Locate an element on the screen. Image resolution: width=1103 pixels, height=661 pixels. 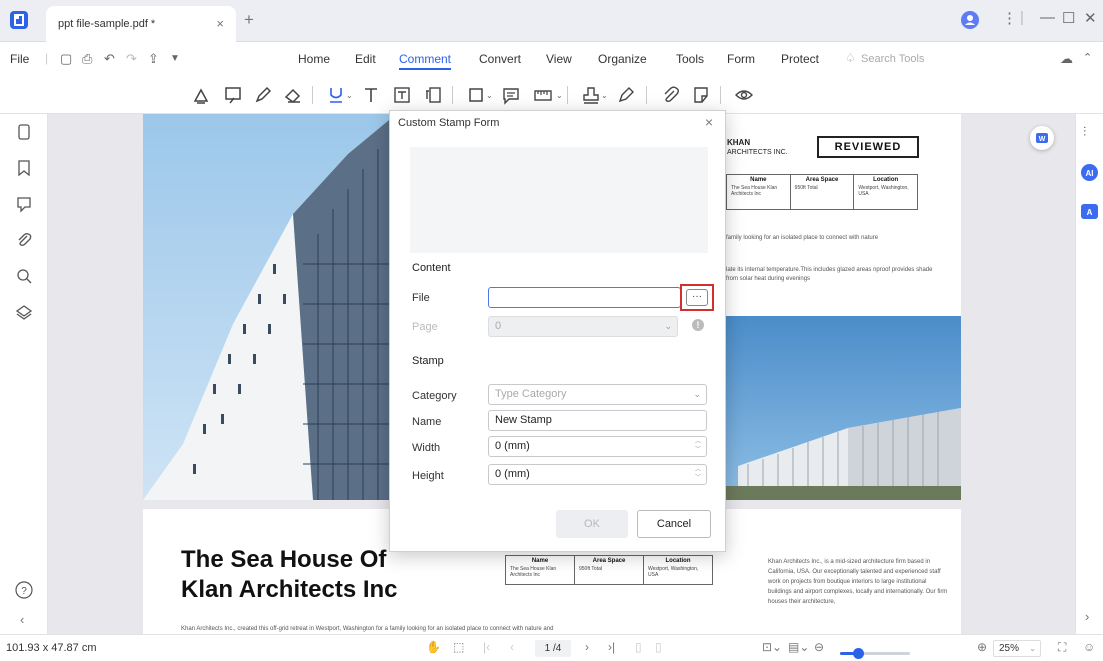
typewriter-icon is located at coordinates (371, 95).